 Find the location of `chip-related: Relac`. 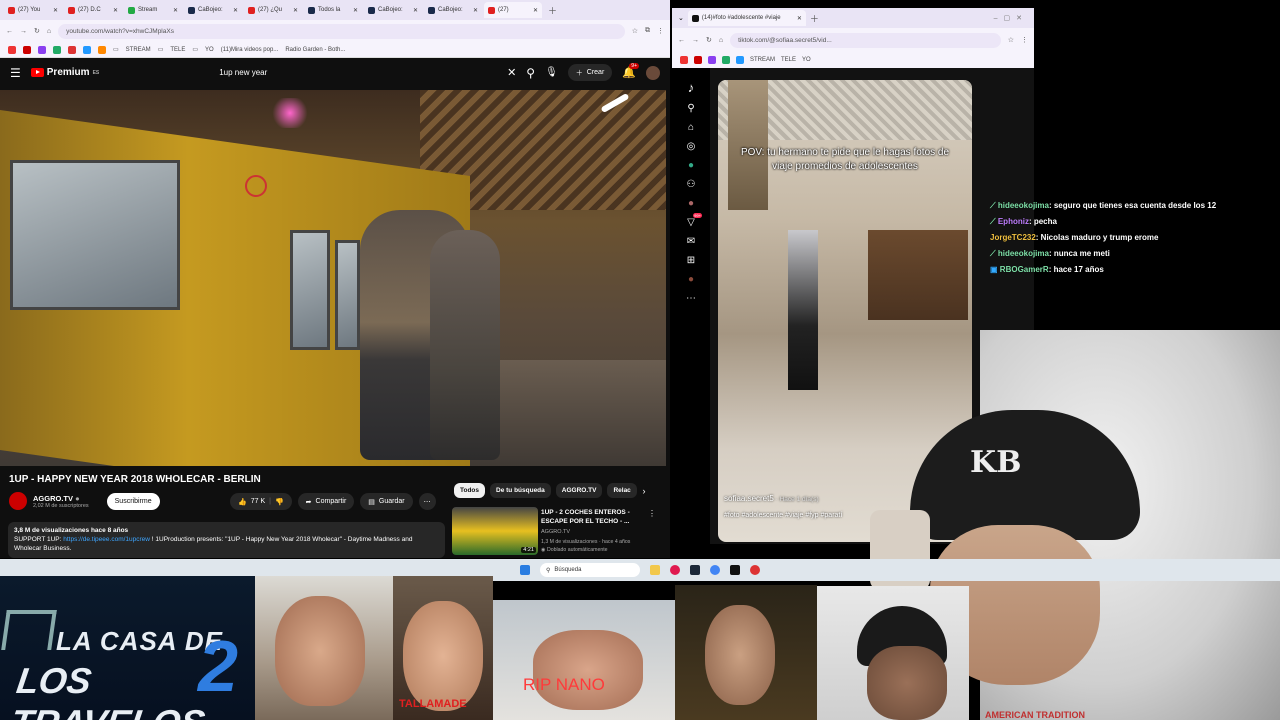

chip-related: Relac is located at coordinates (622, 490).